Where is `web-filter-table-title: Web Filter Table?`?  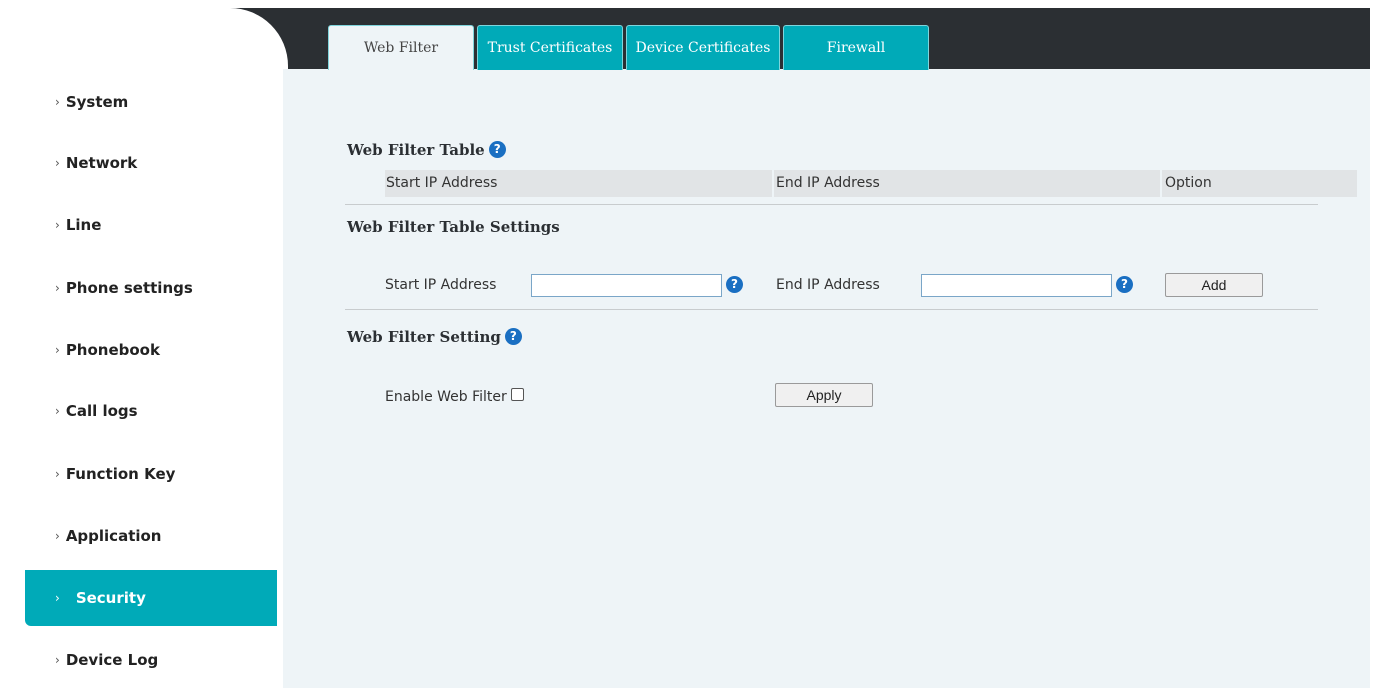 web-filter-table-title: Web Filter Table? is located at coordinates (426, 150).